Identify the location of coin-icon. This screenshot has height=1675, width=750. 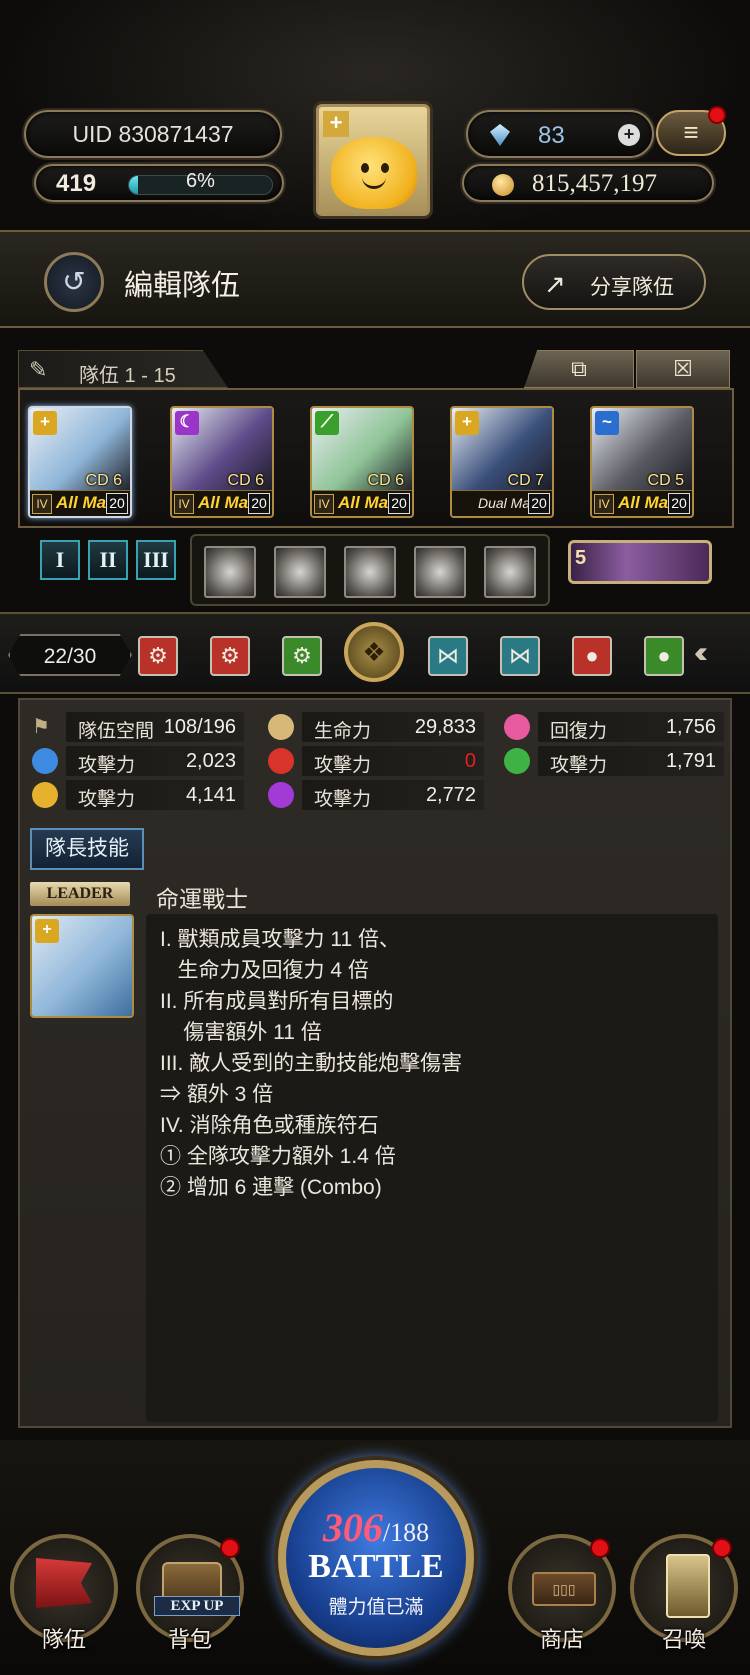
(503, 185).